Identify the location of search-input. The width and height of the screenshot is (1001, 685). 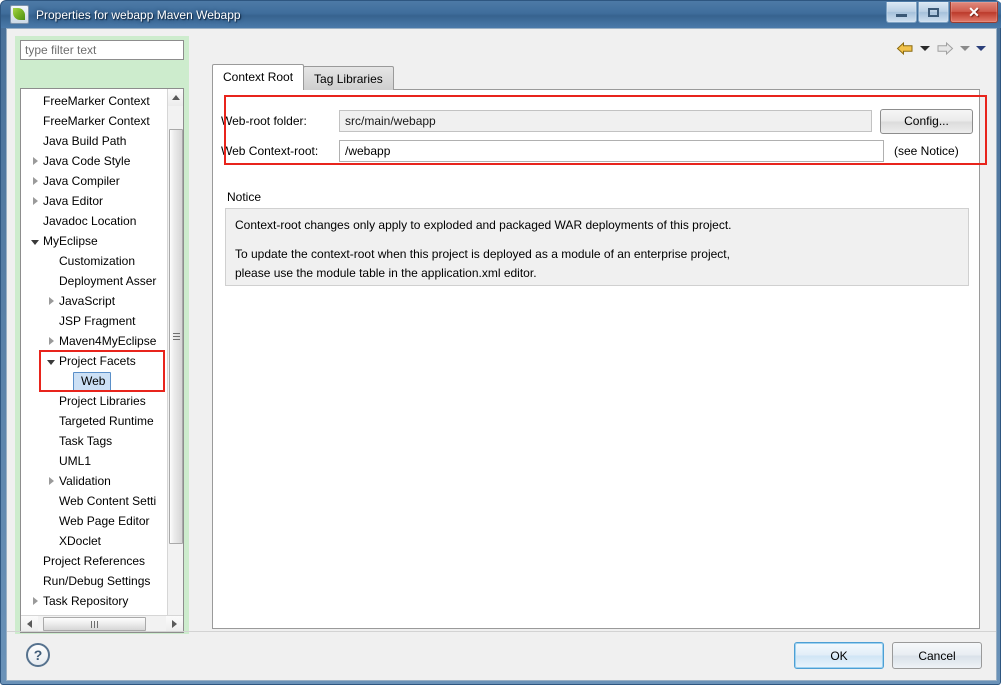
(102, 50).